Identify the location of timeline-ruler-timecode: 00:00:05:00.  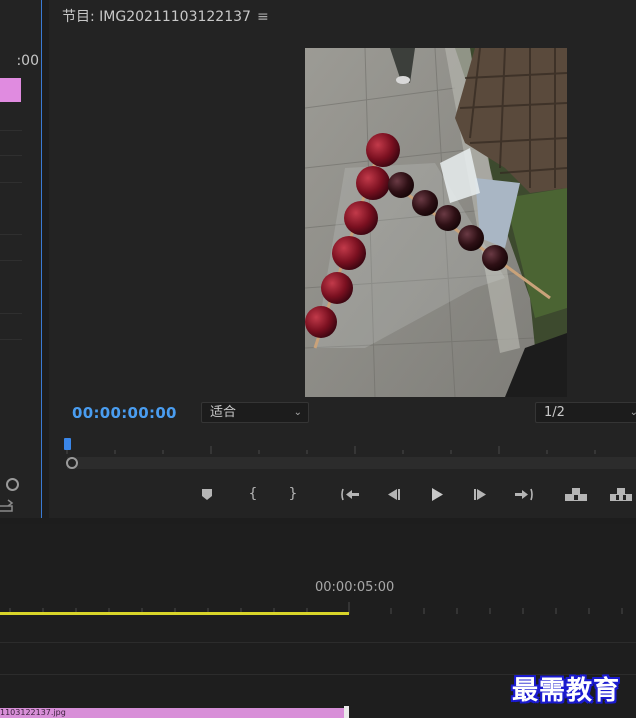
(355, 587).